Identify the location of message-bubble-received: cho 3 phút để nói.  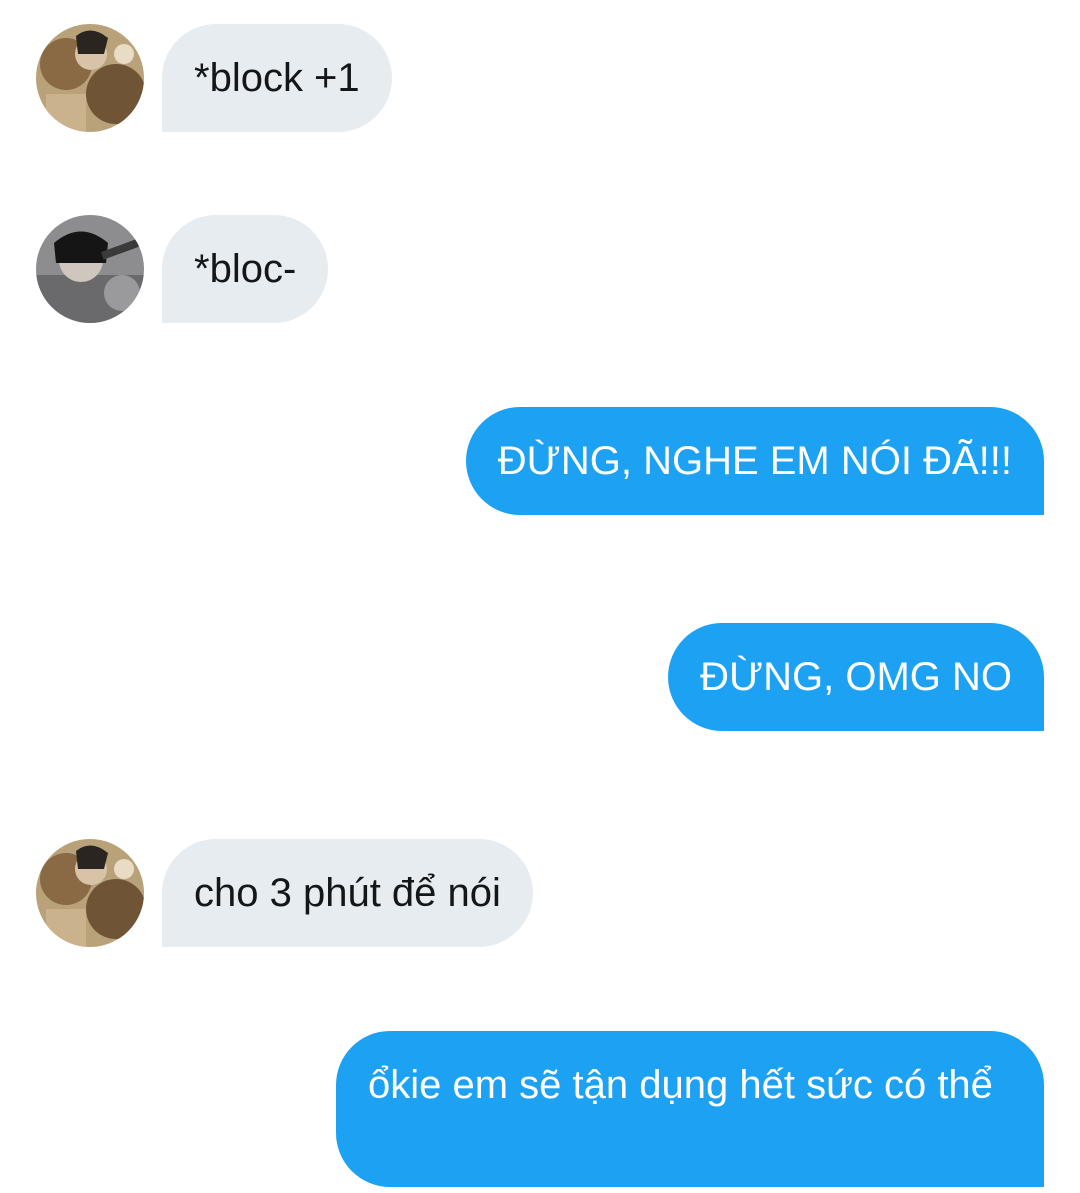
(347, 893).